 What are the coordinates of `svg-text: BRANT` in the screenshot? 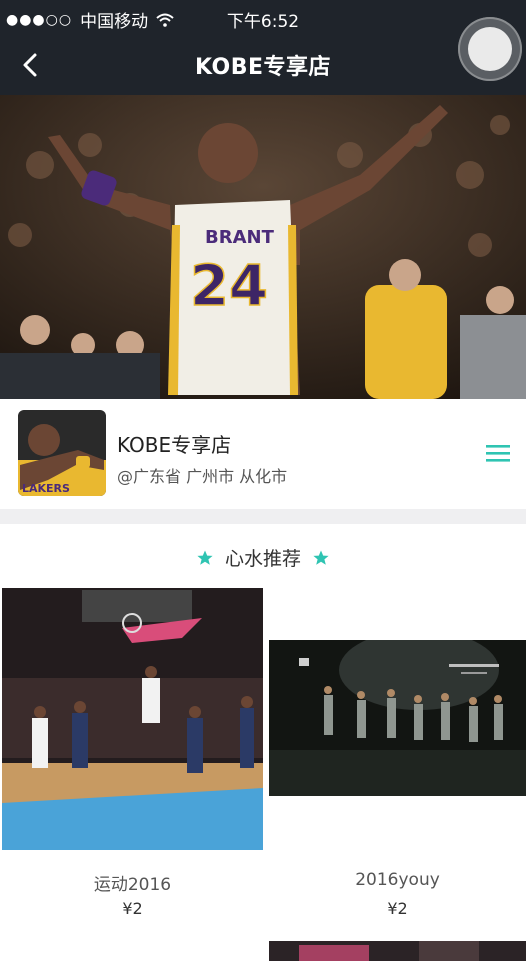 It's located at (240, 237).